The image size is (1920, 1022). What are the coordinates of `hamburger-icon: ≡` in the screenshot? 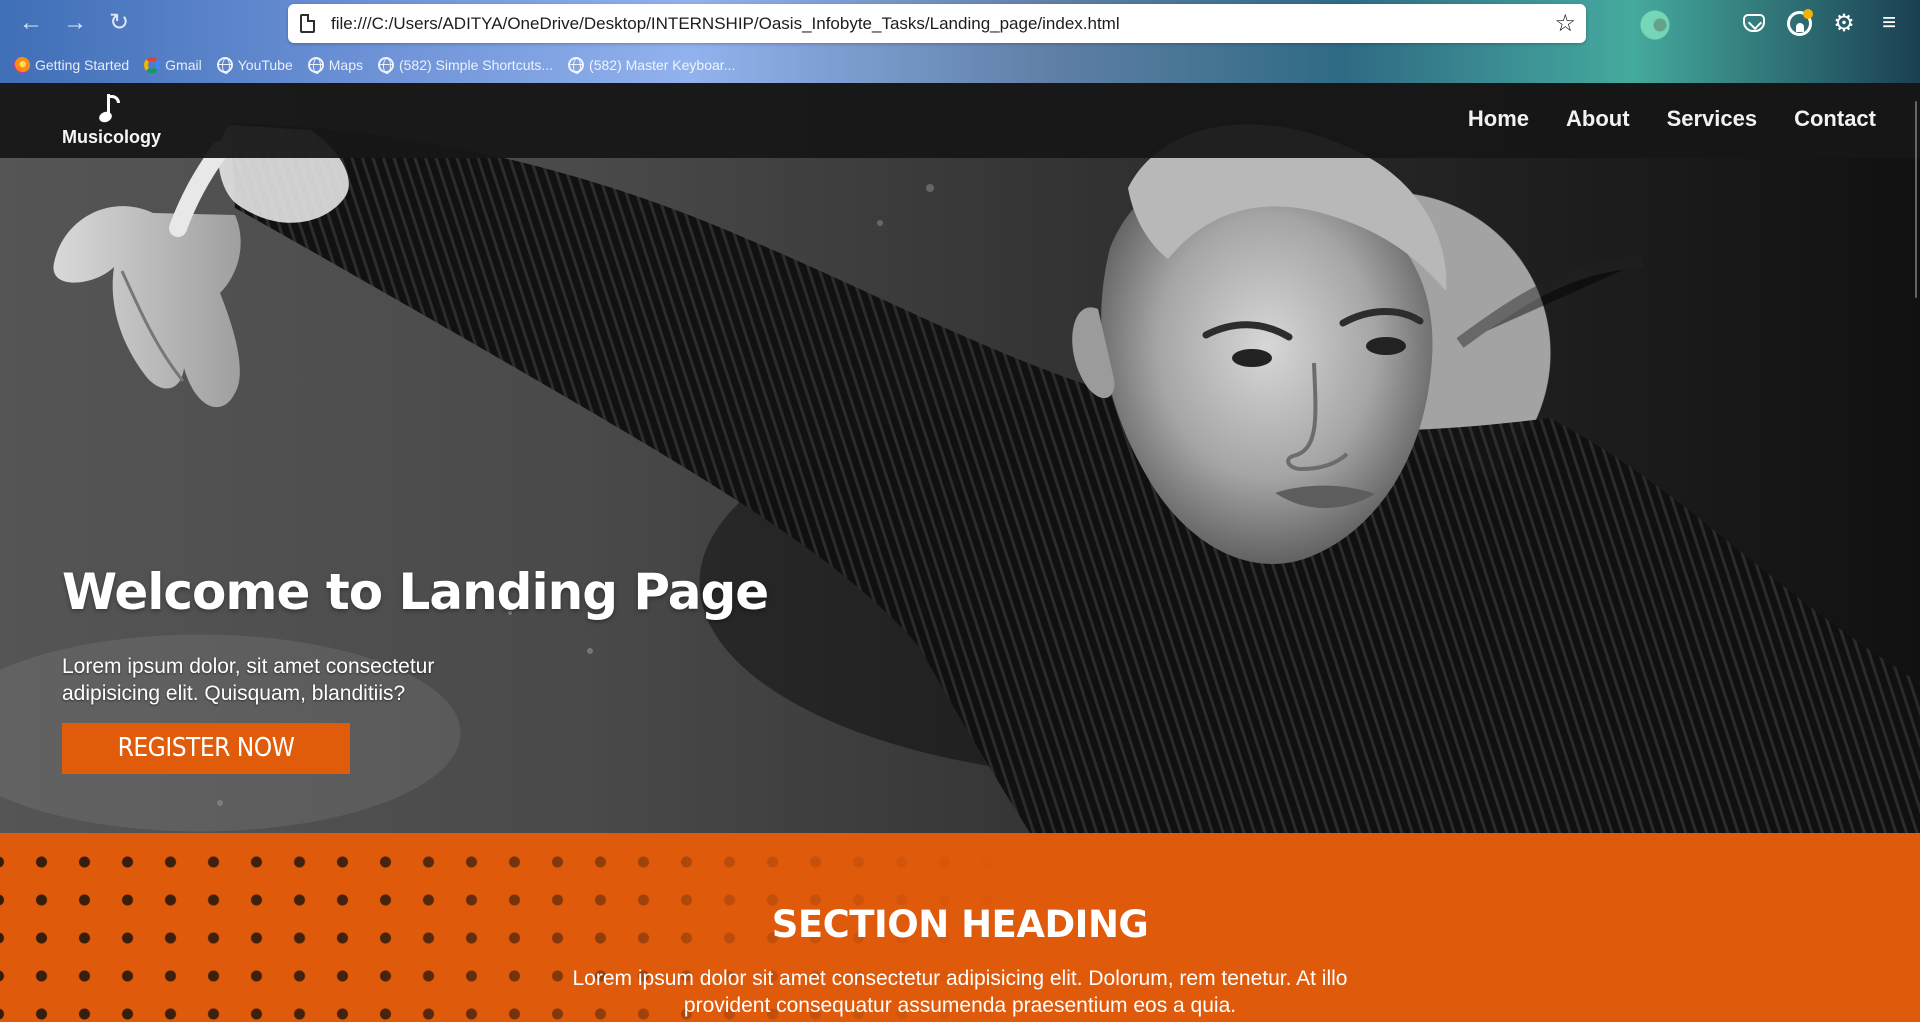 It's located at (1888, 22).